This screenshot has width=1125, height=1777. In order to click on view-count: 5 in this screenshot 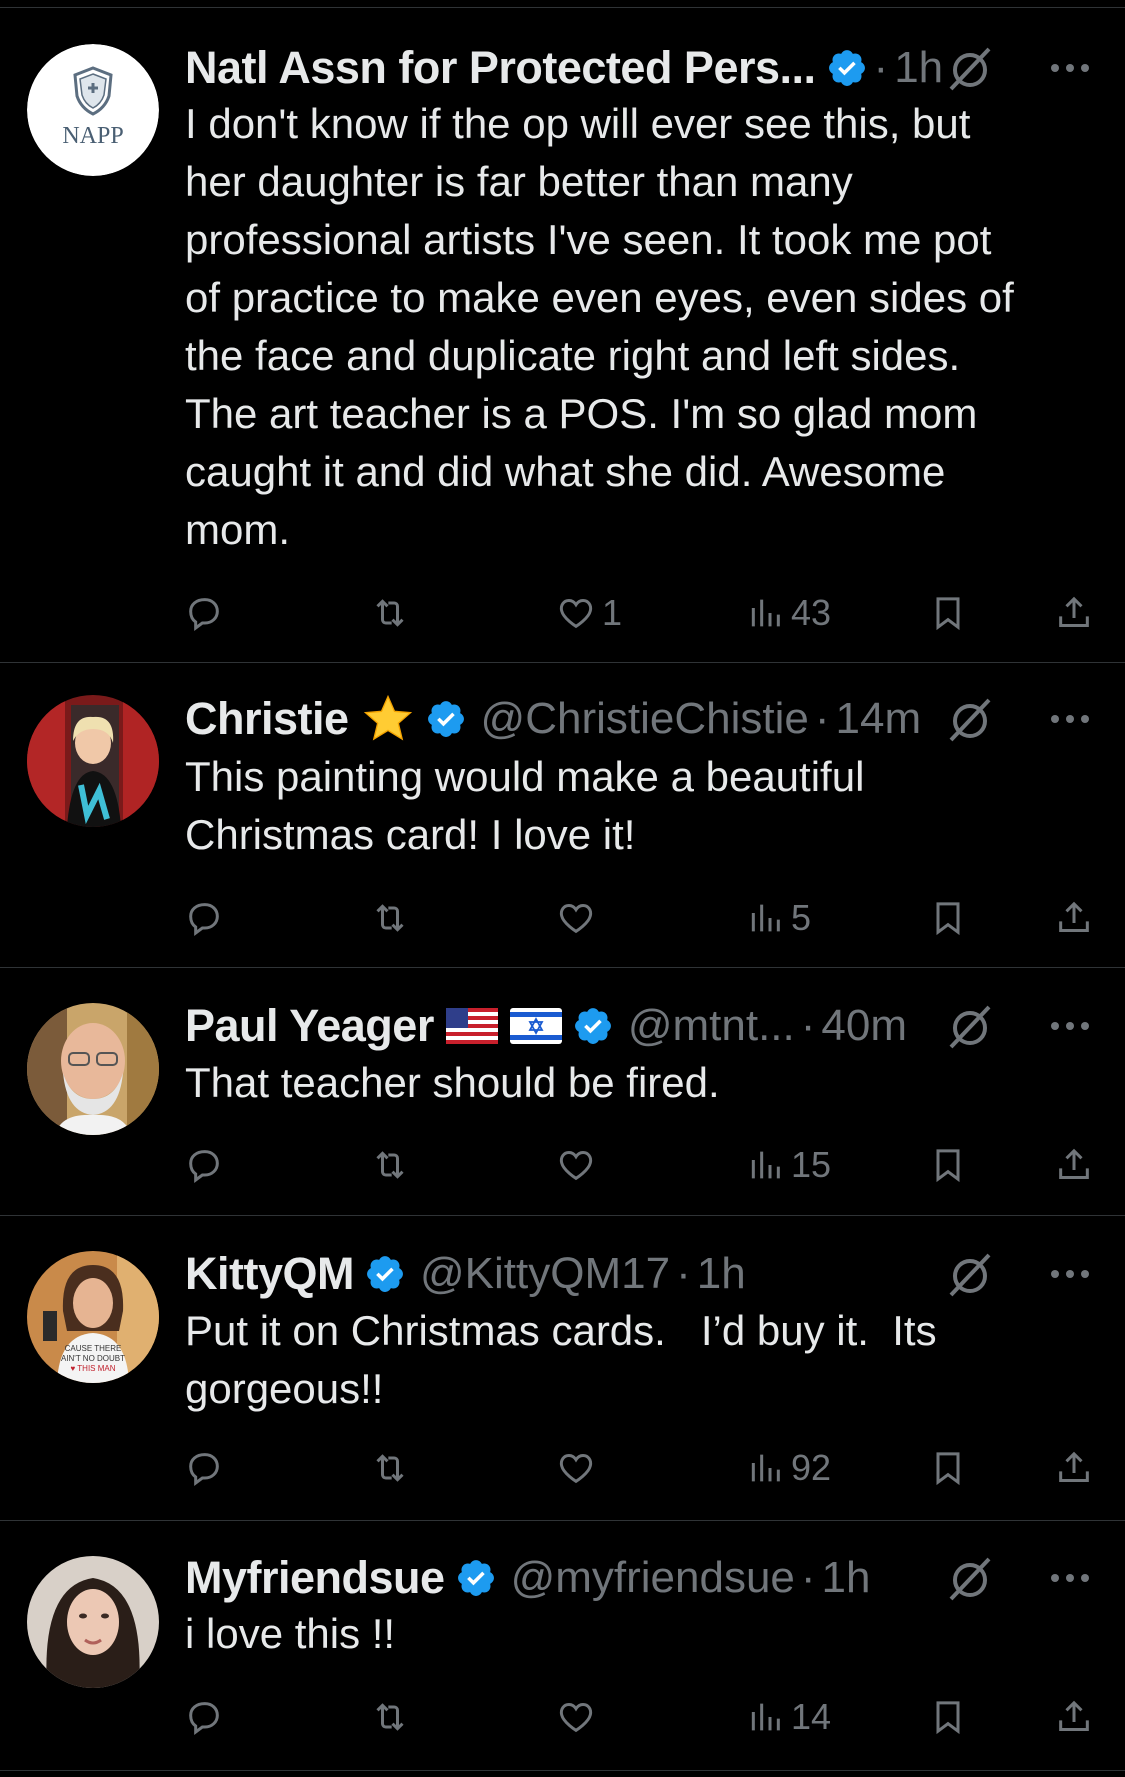, I will do `click(801, 917)`.